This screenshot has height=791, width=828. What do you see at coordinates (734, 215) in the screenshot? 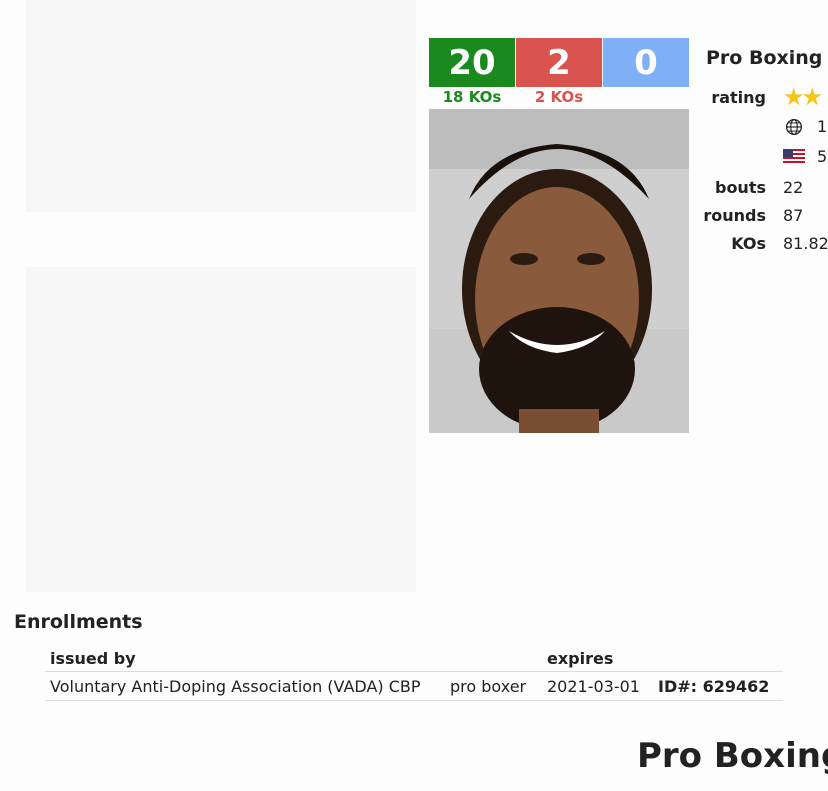
I see `rounds-label: rounds` at bounding box center [734, 215].